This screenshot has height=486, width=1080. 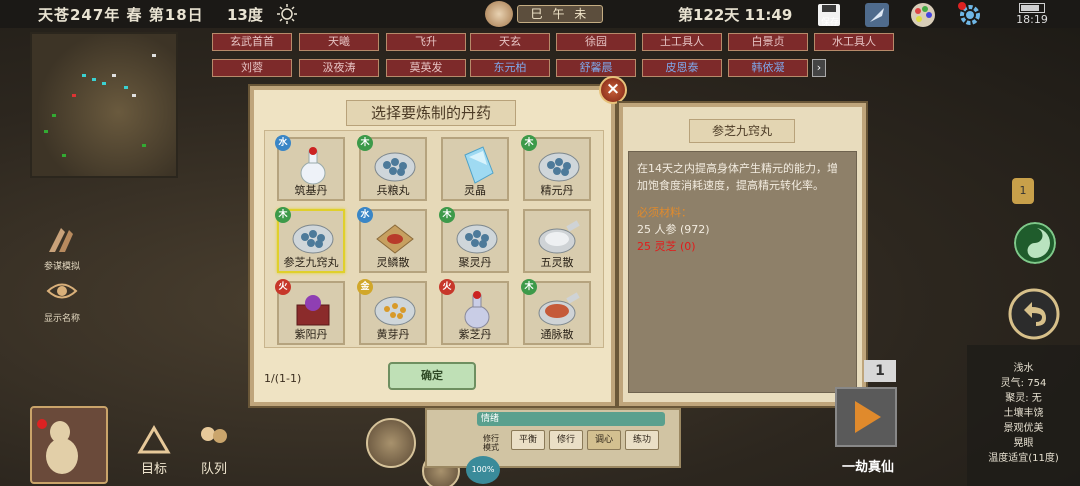 What do you see at coordinates (1034, 314) in the screenshot?
I see `back-arrow-icon` at bounding box center [1034, 314].